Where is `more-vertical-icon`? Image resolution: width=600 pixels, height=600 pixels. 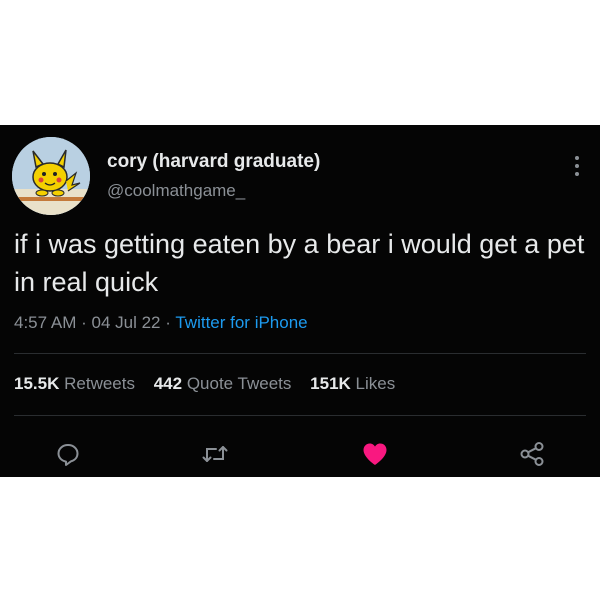 more-vertical-icon is located at coordinates (577, 166).